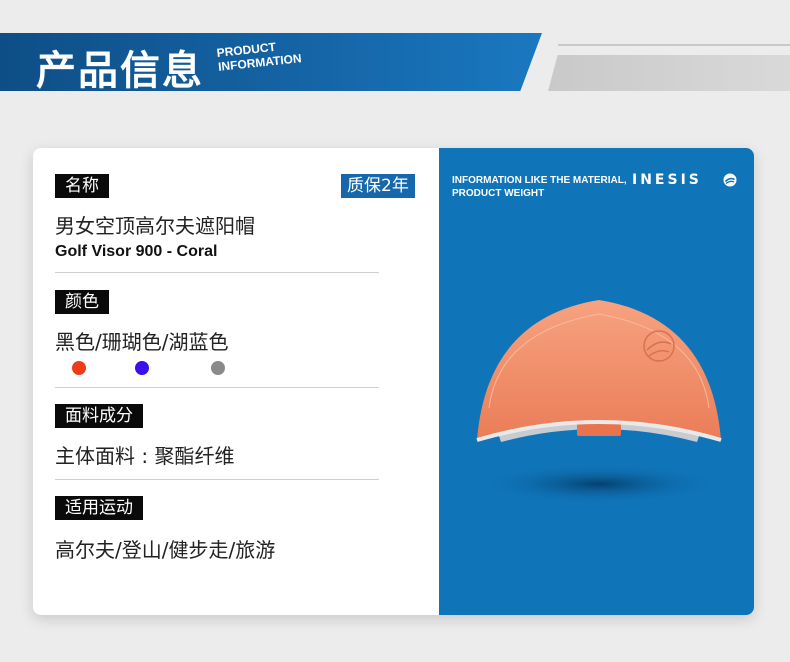 This screenshot has height=662, width=790. I want to click on colors-text: 黑色/珊瑚色/湖蓝色, so click(142, 342).